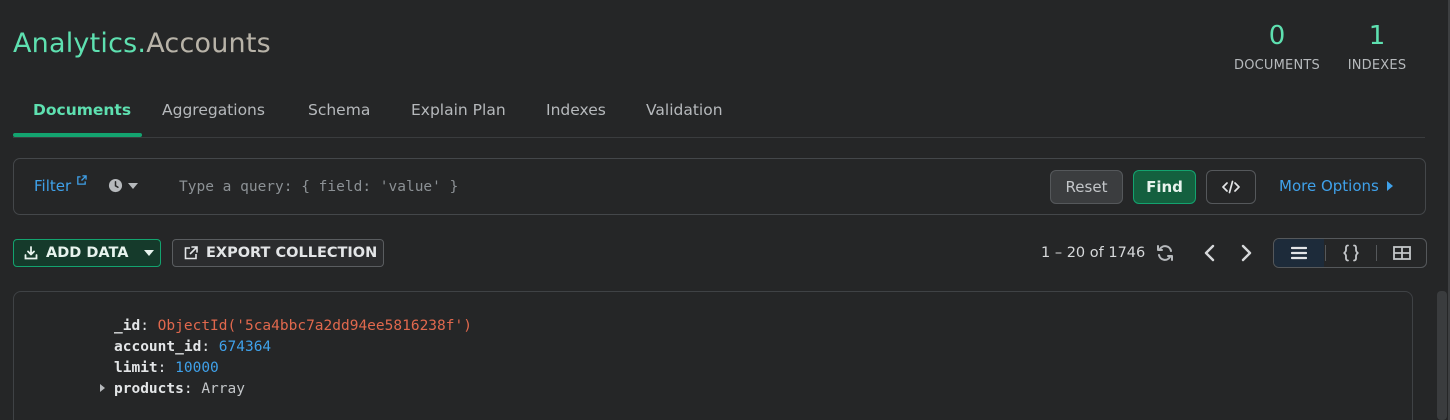  What do you see at coordinates (223, 389) in the screenshot?
I see `field-value: Array` at bounding box center [223, 389].